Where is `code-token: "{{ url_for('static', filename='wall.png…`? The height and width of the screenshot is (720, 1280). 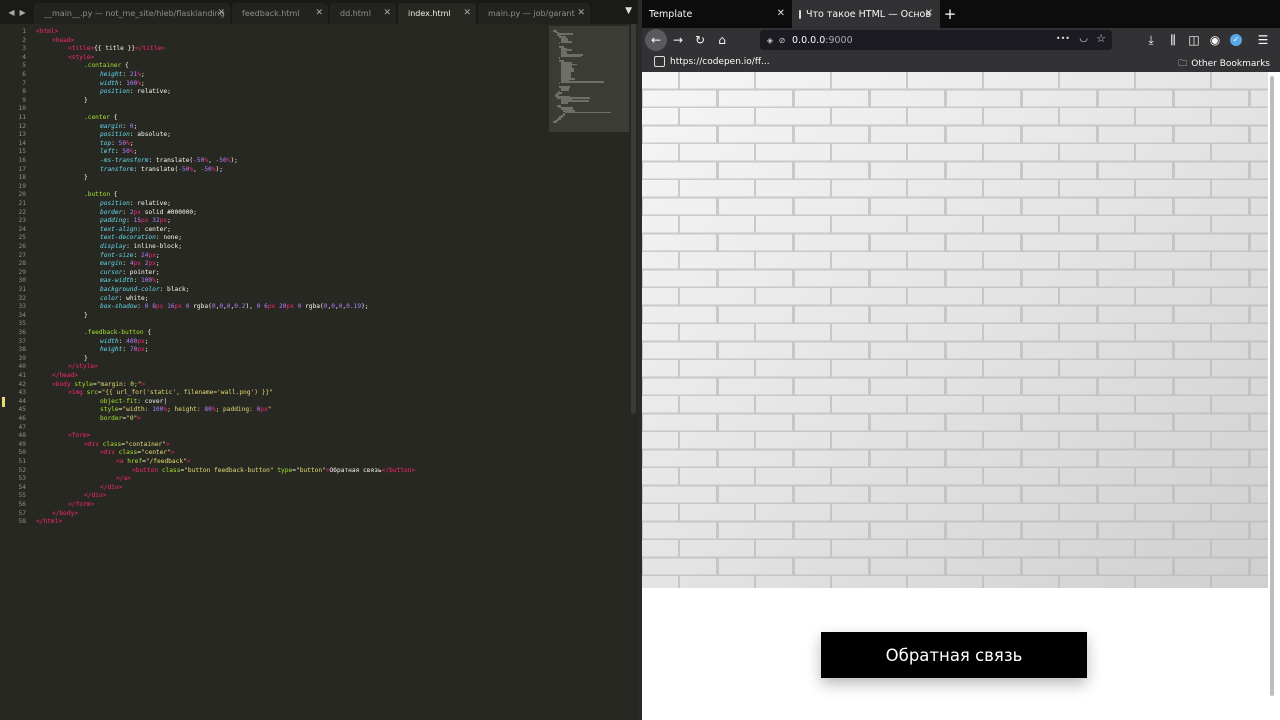 code-token: "{{ url_for('static', filename='wall.png… is located at coordinates (187, 393).